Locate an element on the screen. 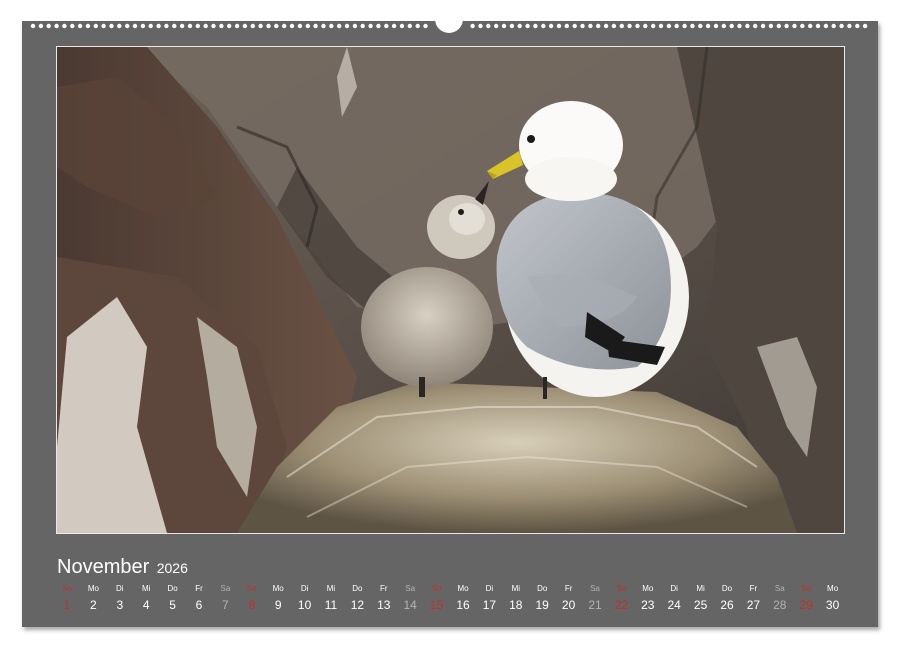 This screenshot has height=648, width=899. weekday-label: Sa is located at coordinates (779, 588).